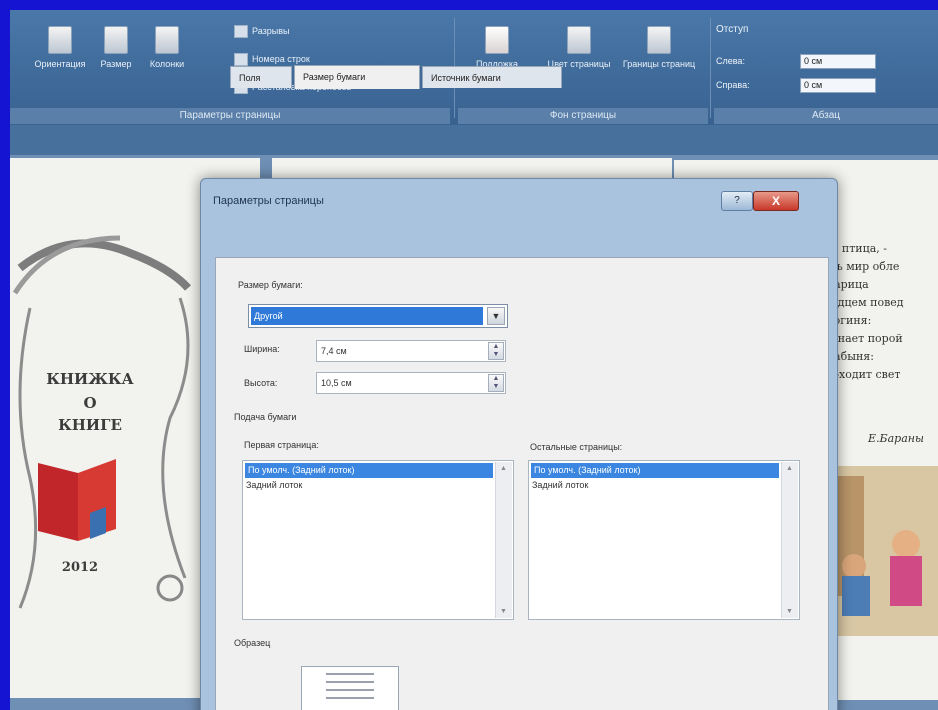 The height and width of the screenshot is (710, 938). I want to click on height-value: 10,5 см, so click(336, 383).